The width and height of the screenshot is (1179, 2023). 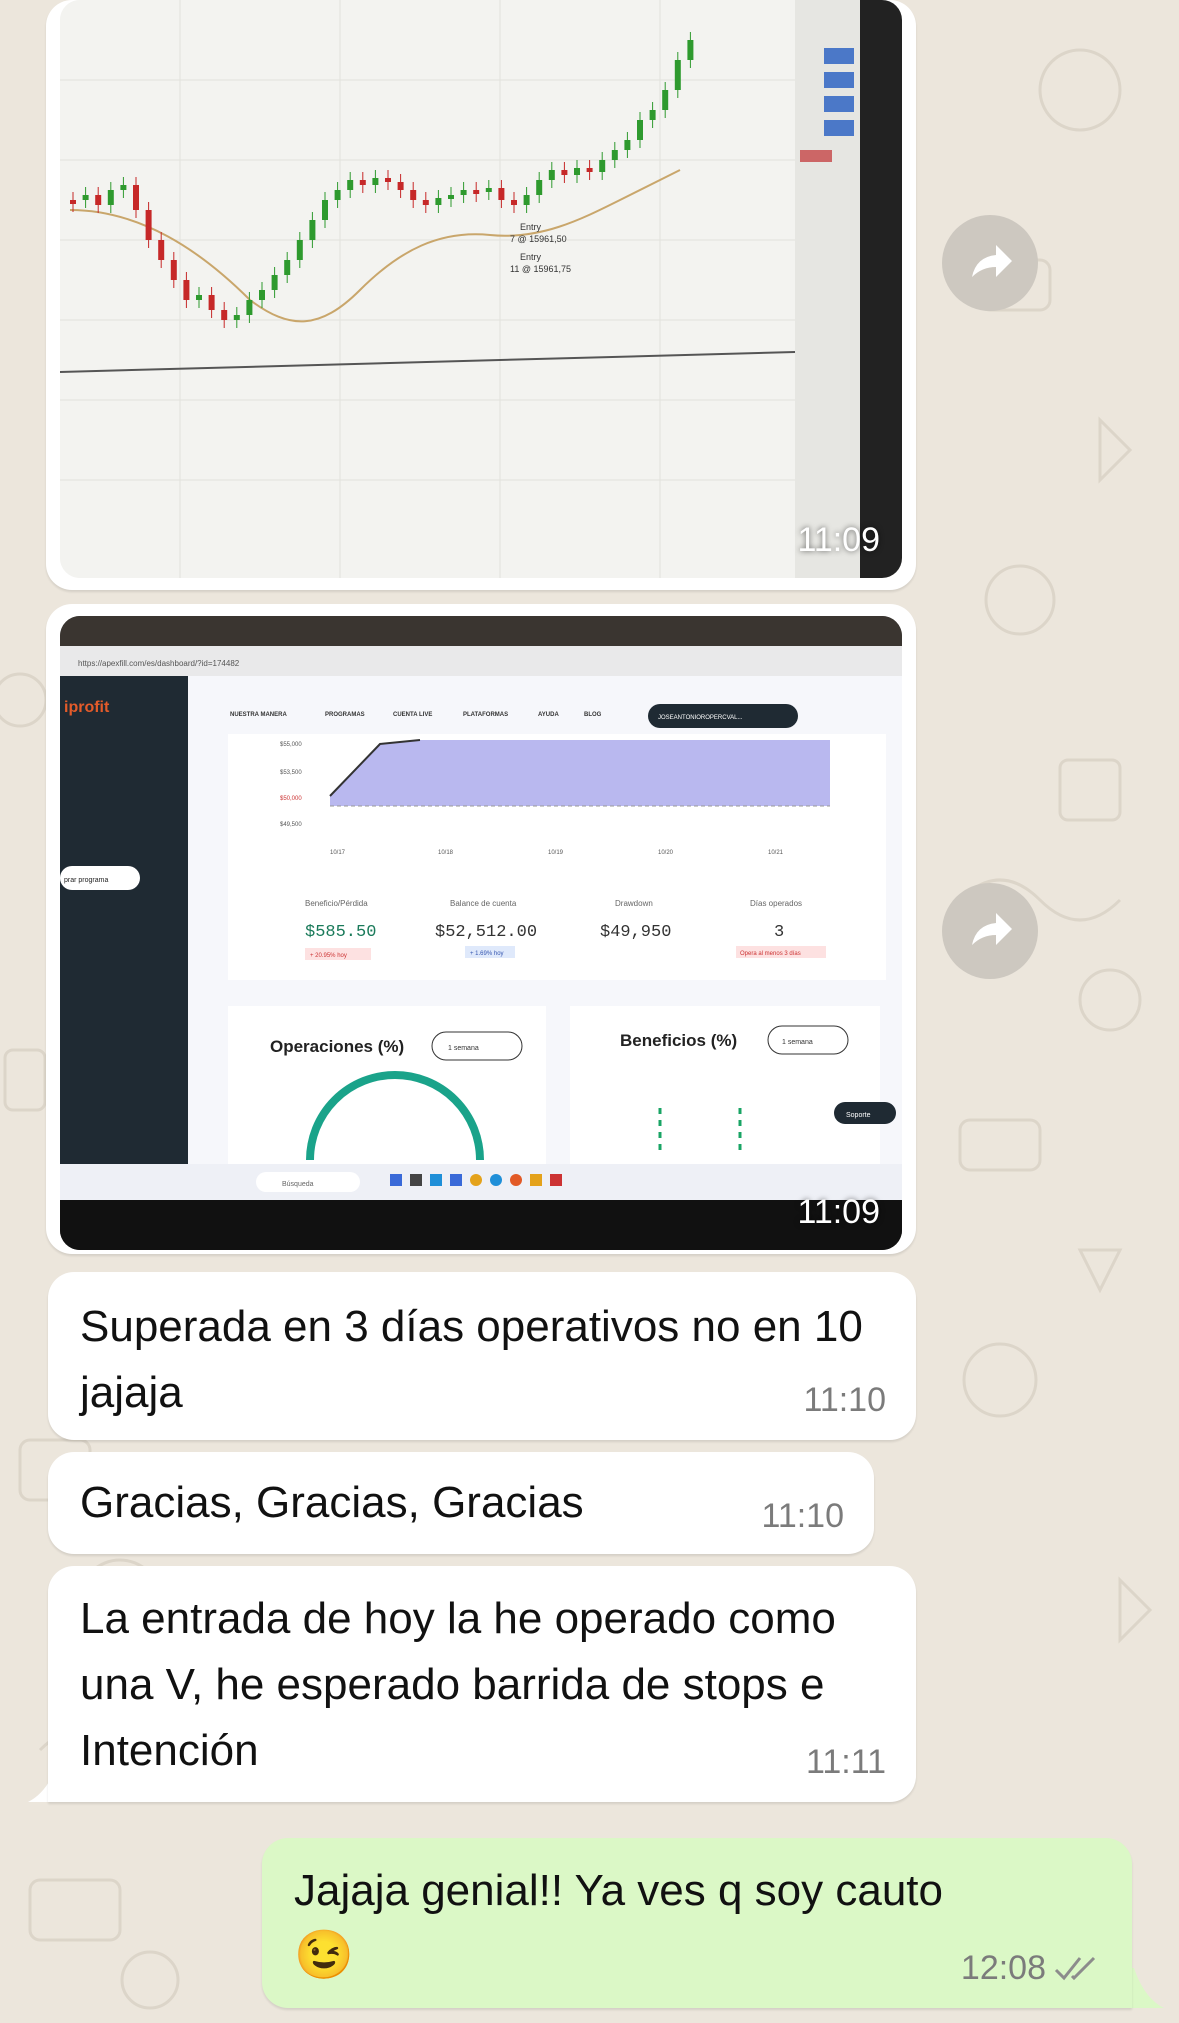 I want to click on stat-label: Drawdown, so click(x=634, y=903).